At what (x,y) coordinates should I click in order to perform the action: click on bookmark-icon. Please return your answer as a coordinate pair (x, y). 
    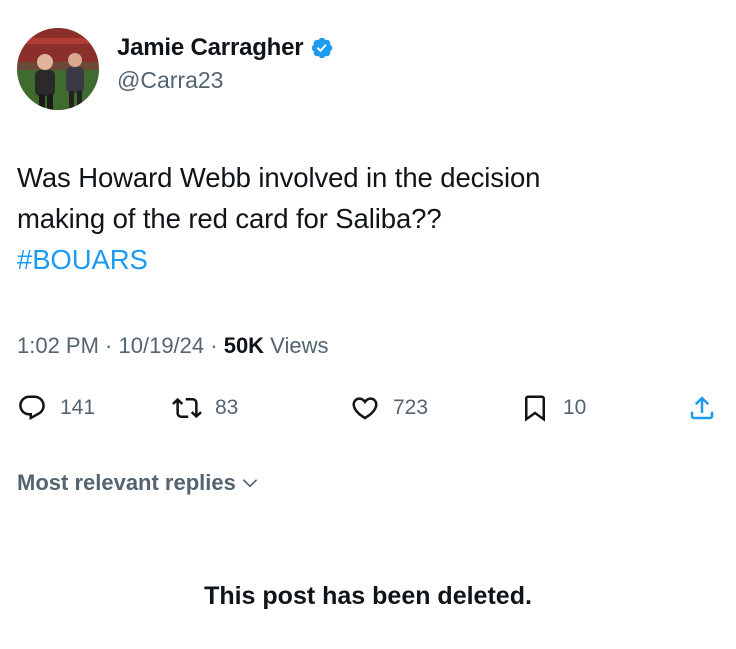
    Looking at the image, I should click on (535, 408).